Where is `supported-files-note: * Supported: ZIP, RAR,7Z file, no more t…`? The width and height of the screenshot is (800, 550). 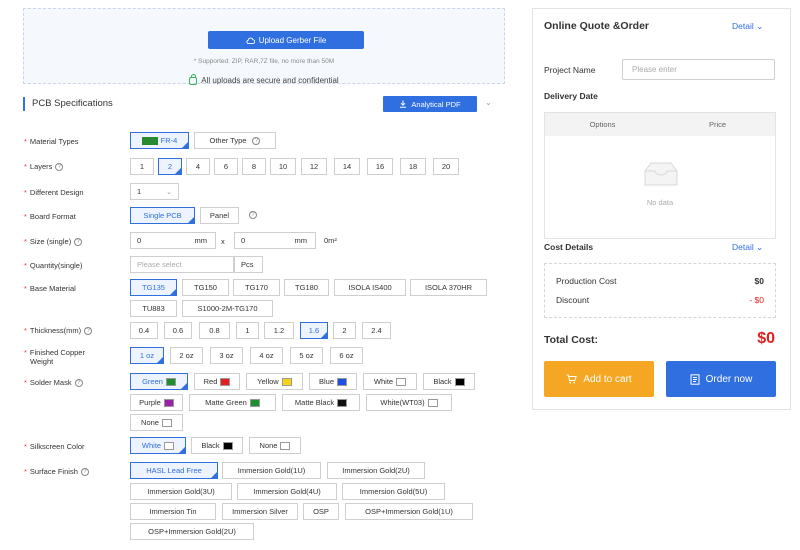
supported-files-note: * Supported: ZIP, RAR,7Z file, no more t… is located at coordinates (264, 61).